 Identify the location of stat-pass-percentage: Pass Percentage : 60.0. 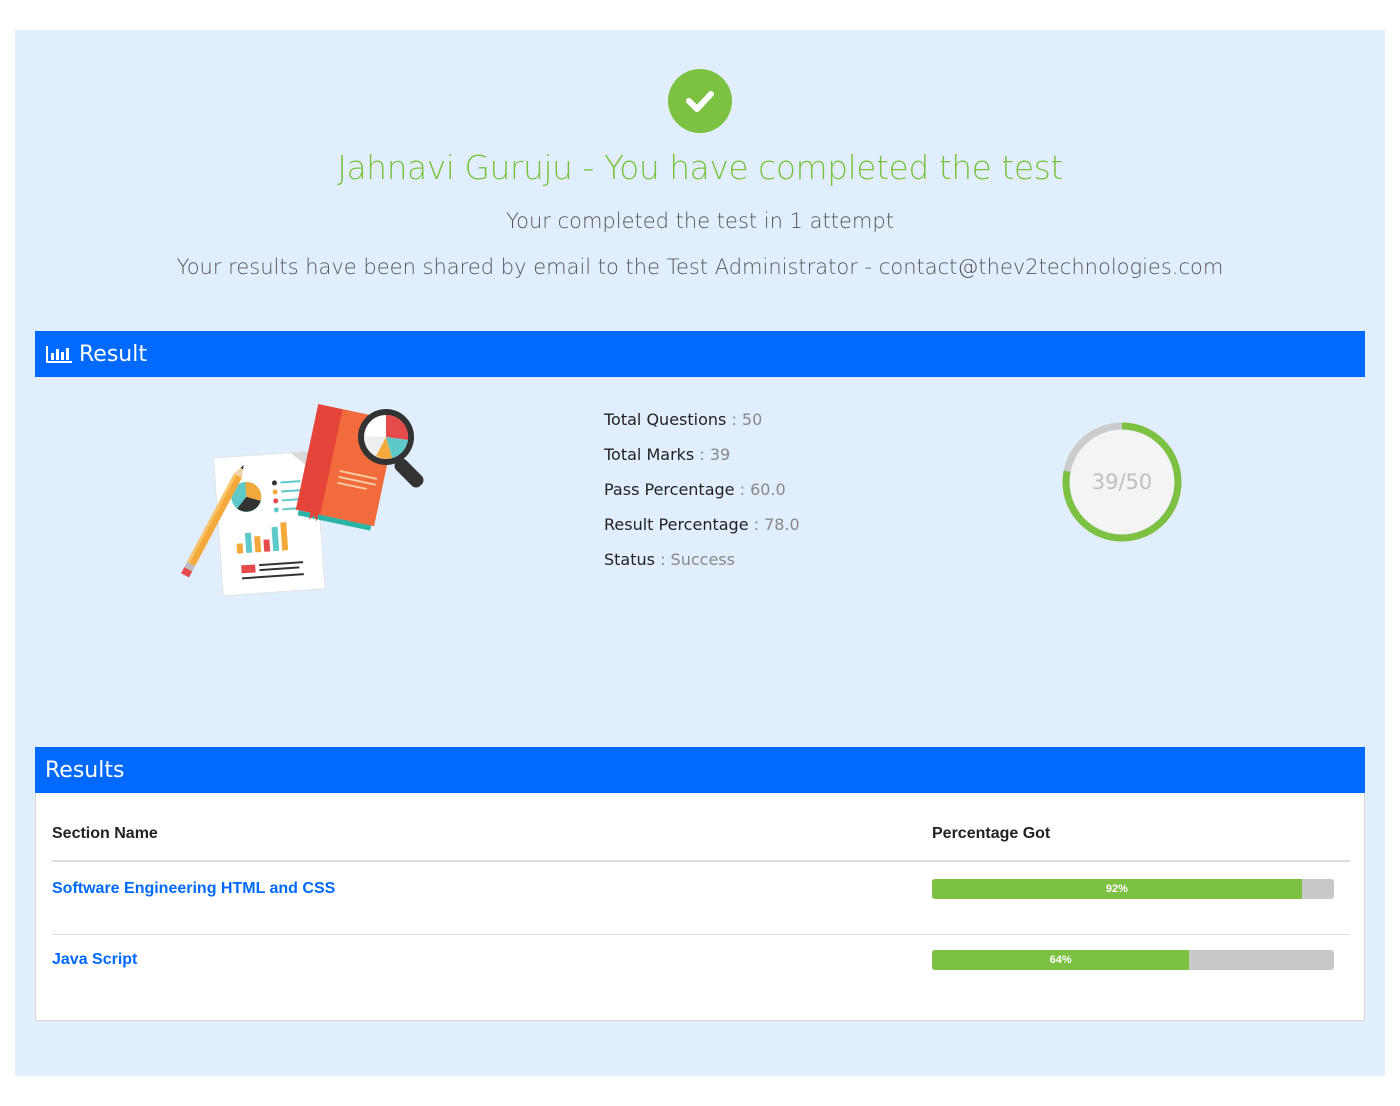
(695, 489).